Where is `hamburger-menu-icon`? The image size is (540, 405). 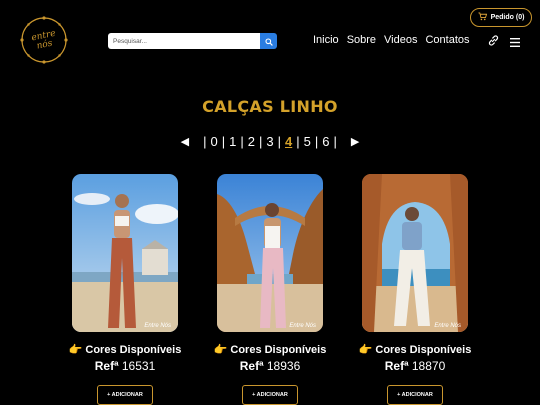
hamburger-menu-icon is located at coordinates (515, 41).